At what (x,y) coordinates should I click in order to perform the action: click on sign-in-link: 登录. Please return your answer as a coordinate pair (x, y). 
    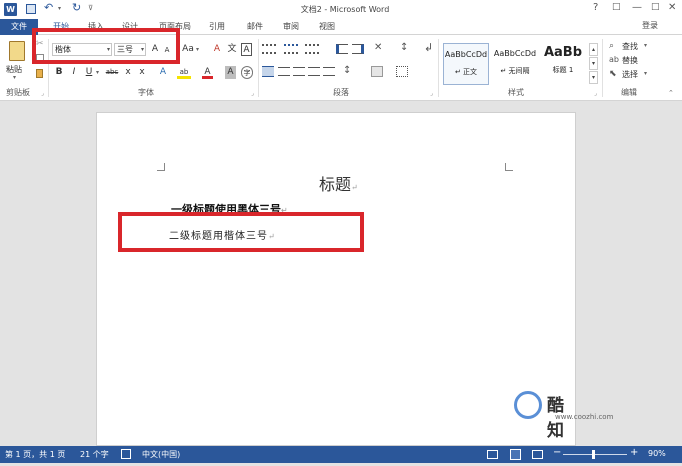
    Looking at the image, I should click on (650, 25).